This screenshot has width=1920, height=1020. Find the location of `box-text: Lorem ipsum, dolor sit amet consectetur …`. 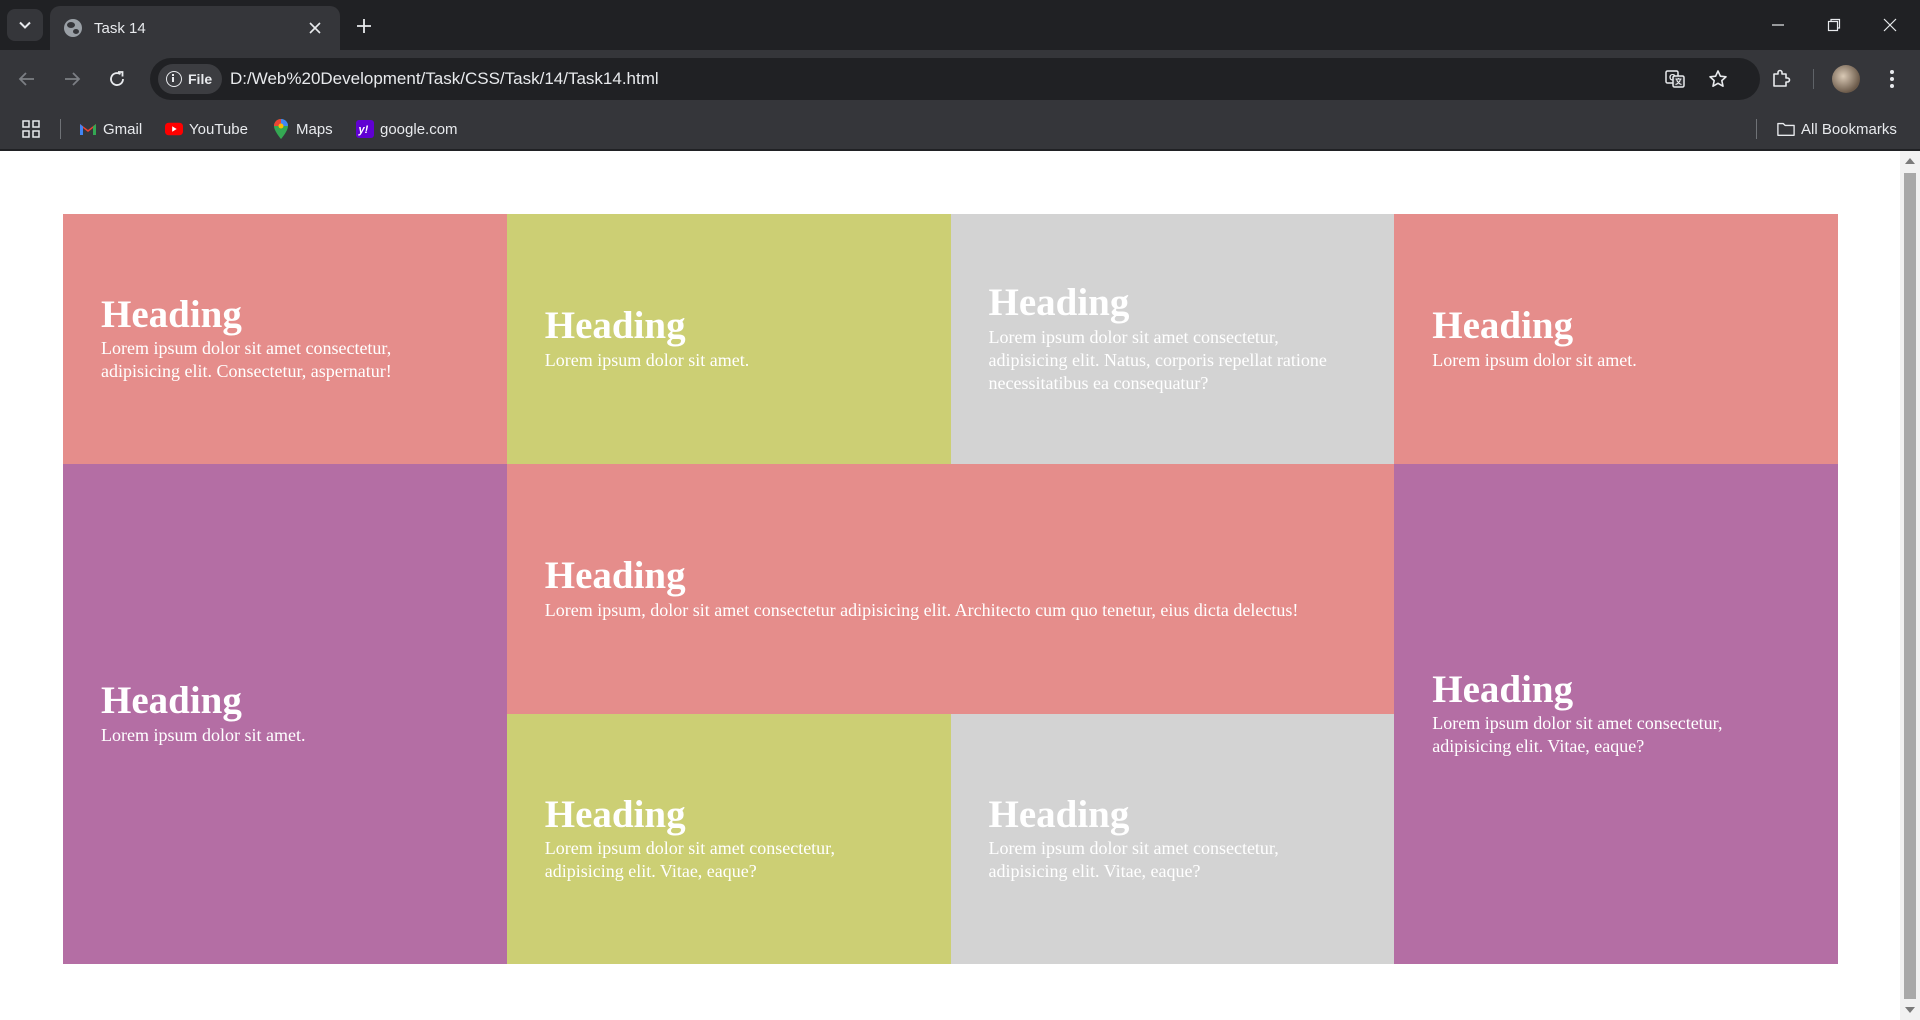

box-text: Lorem ipsum, dolor sit amet consectetur … is located at coordinates (921, 609).